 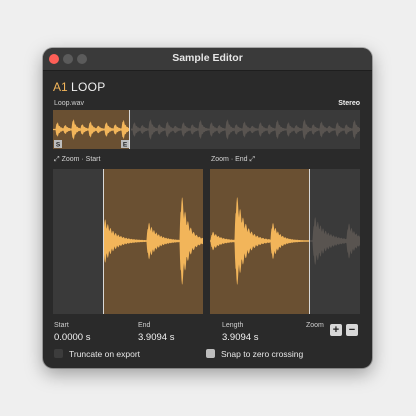 What do you see at coordinates (233, 159) in the screenshot?
I see `zoom-end-label: Zoom · End ⤢` at bounding box center [233, 159].